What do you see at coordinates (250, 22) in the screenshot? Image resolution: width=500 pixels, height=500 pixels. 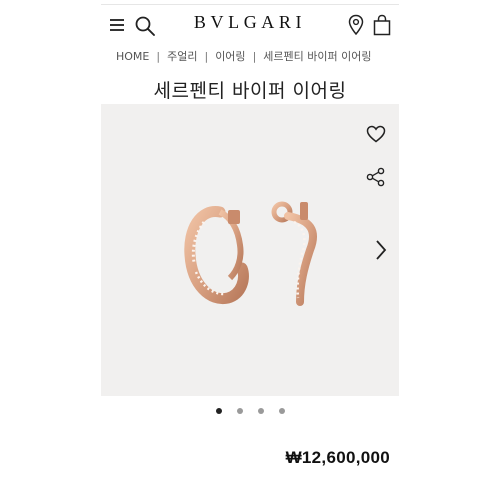 I see `brand-logo: BVLGARI` at bounding box center [250, 22].